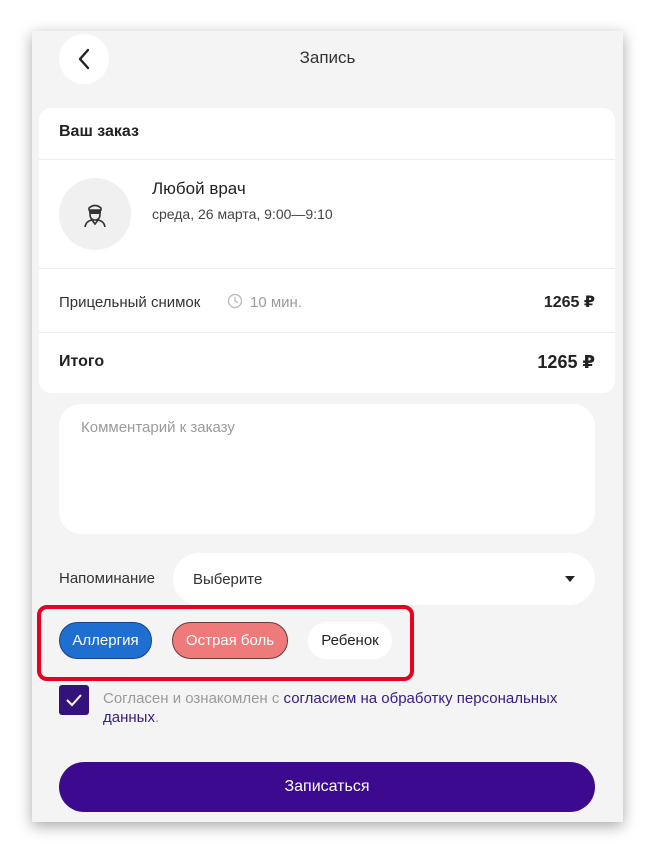 The width and height of the screenshot is (655, 865). I want to click on checkmark-icon, so click(74, 700).